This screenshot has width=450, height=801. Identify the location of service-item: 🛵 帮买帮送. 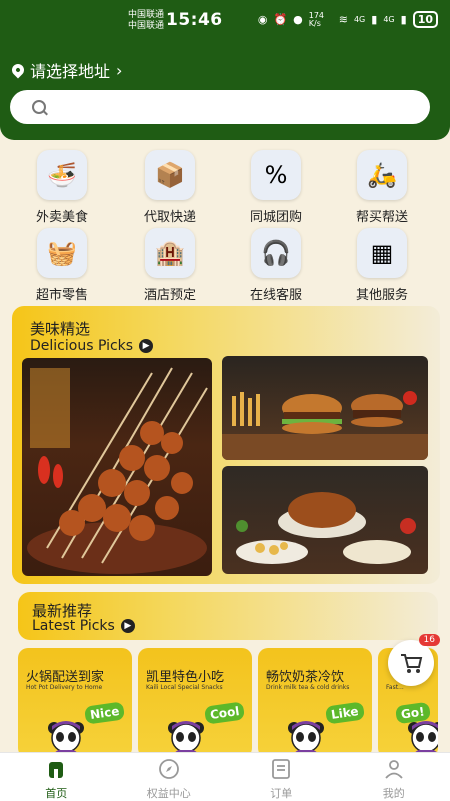
(382, 187).